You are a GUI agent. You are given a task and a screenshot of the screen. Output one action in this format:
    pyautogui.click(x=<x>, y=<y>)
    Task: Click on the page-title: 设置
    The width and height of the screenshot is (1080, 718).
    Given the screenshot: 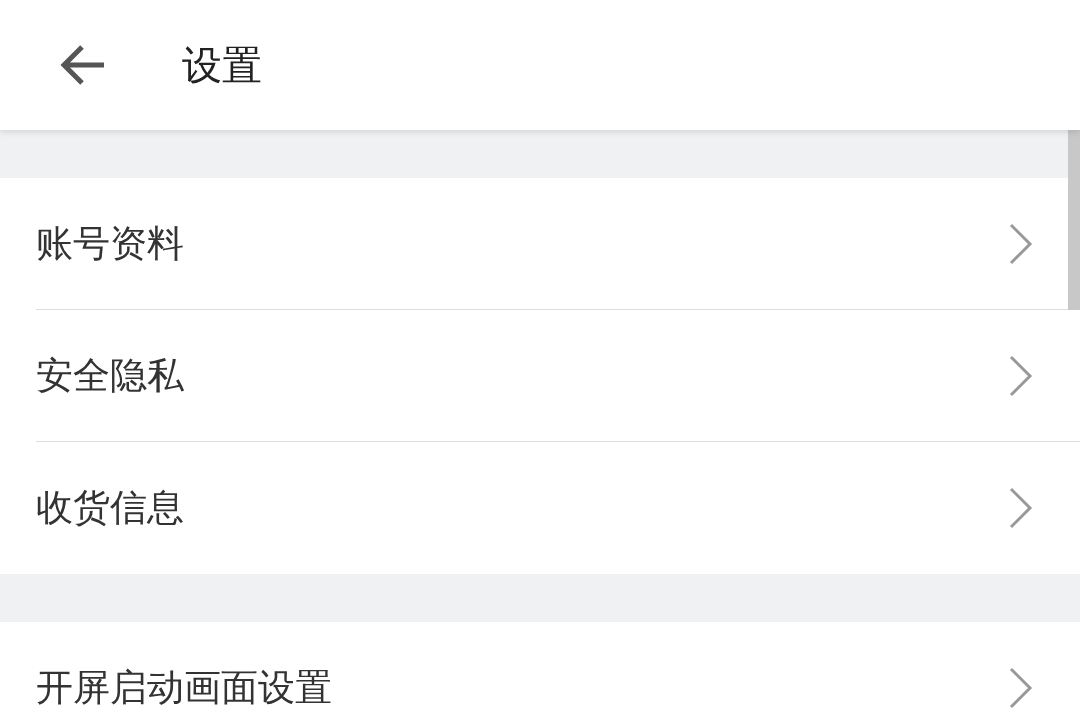 What is the action you would take?
    pyautogui.click(x=222, y=65)
    